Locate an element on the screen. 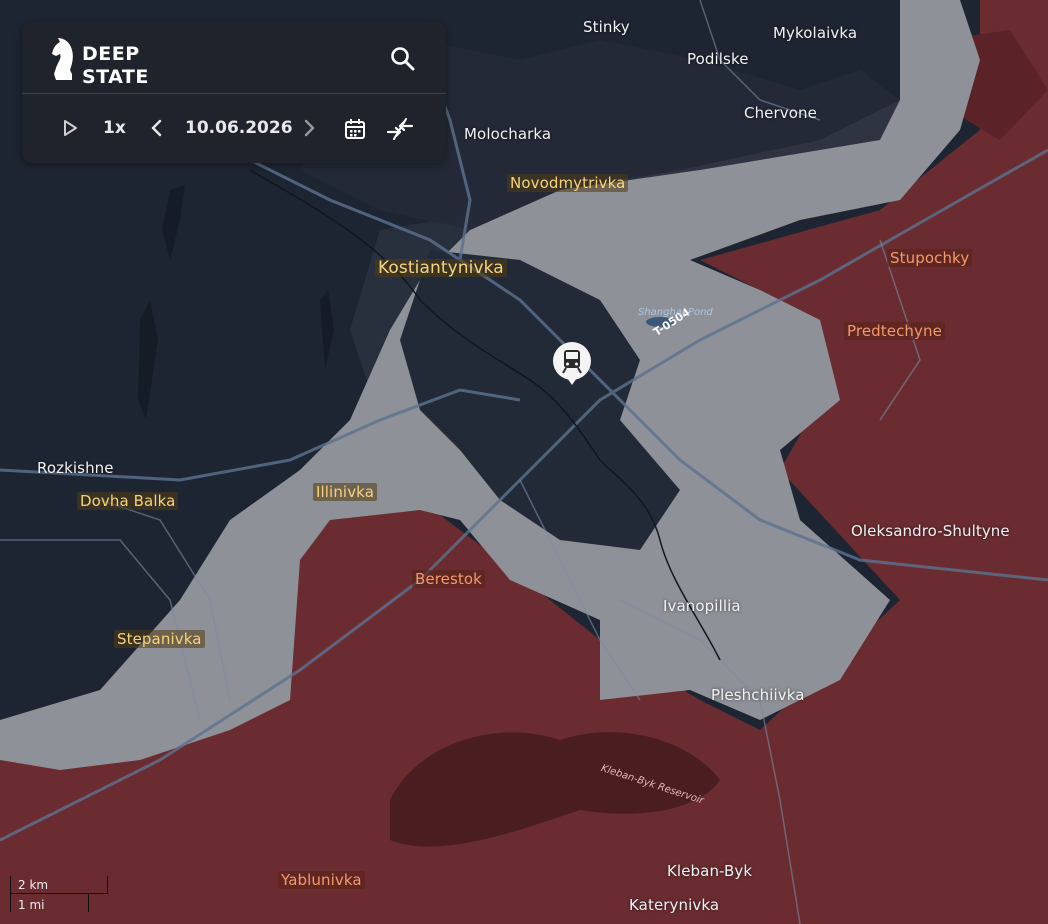  railway-station-icon is located at coordinates (572, 363).